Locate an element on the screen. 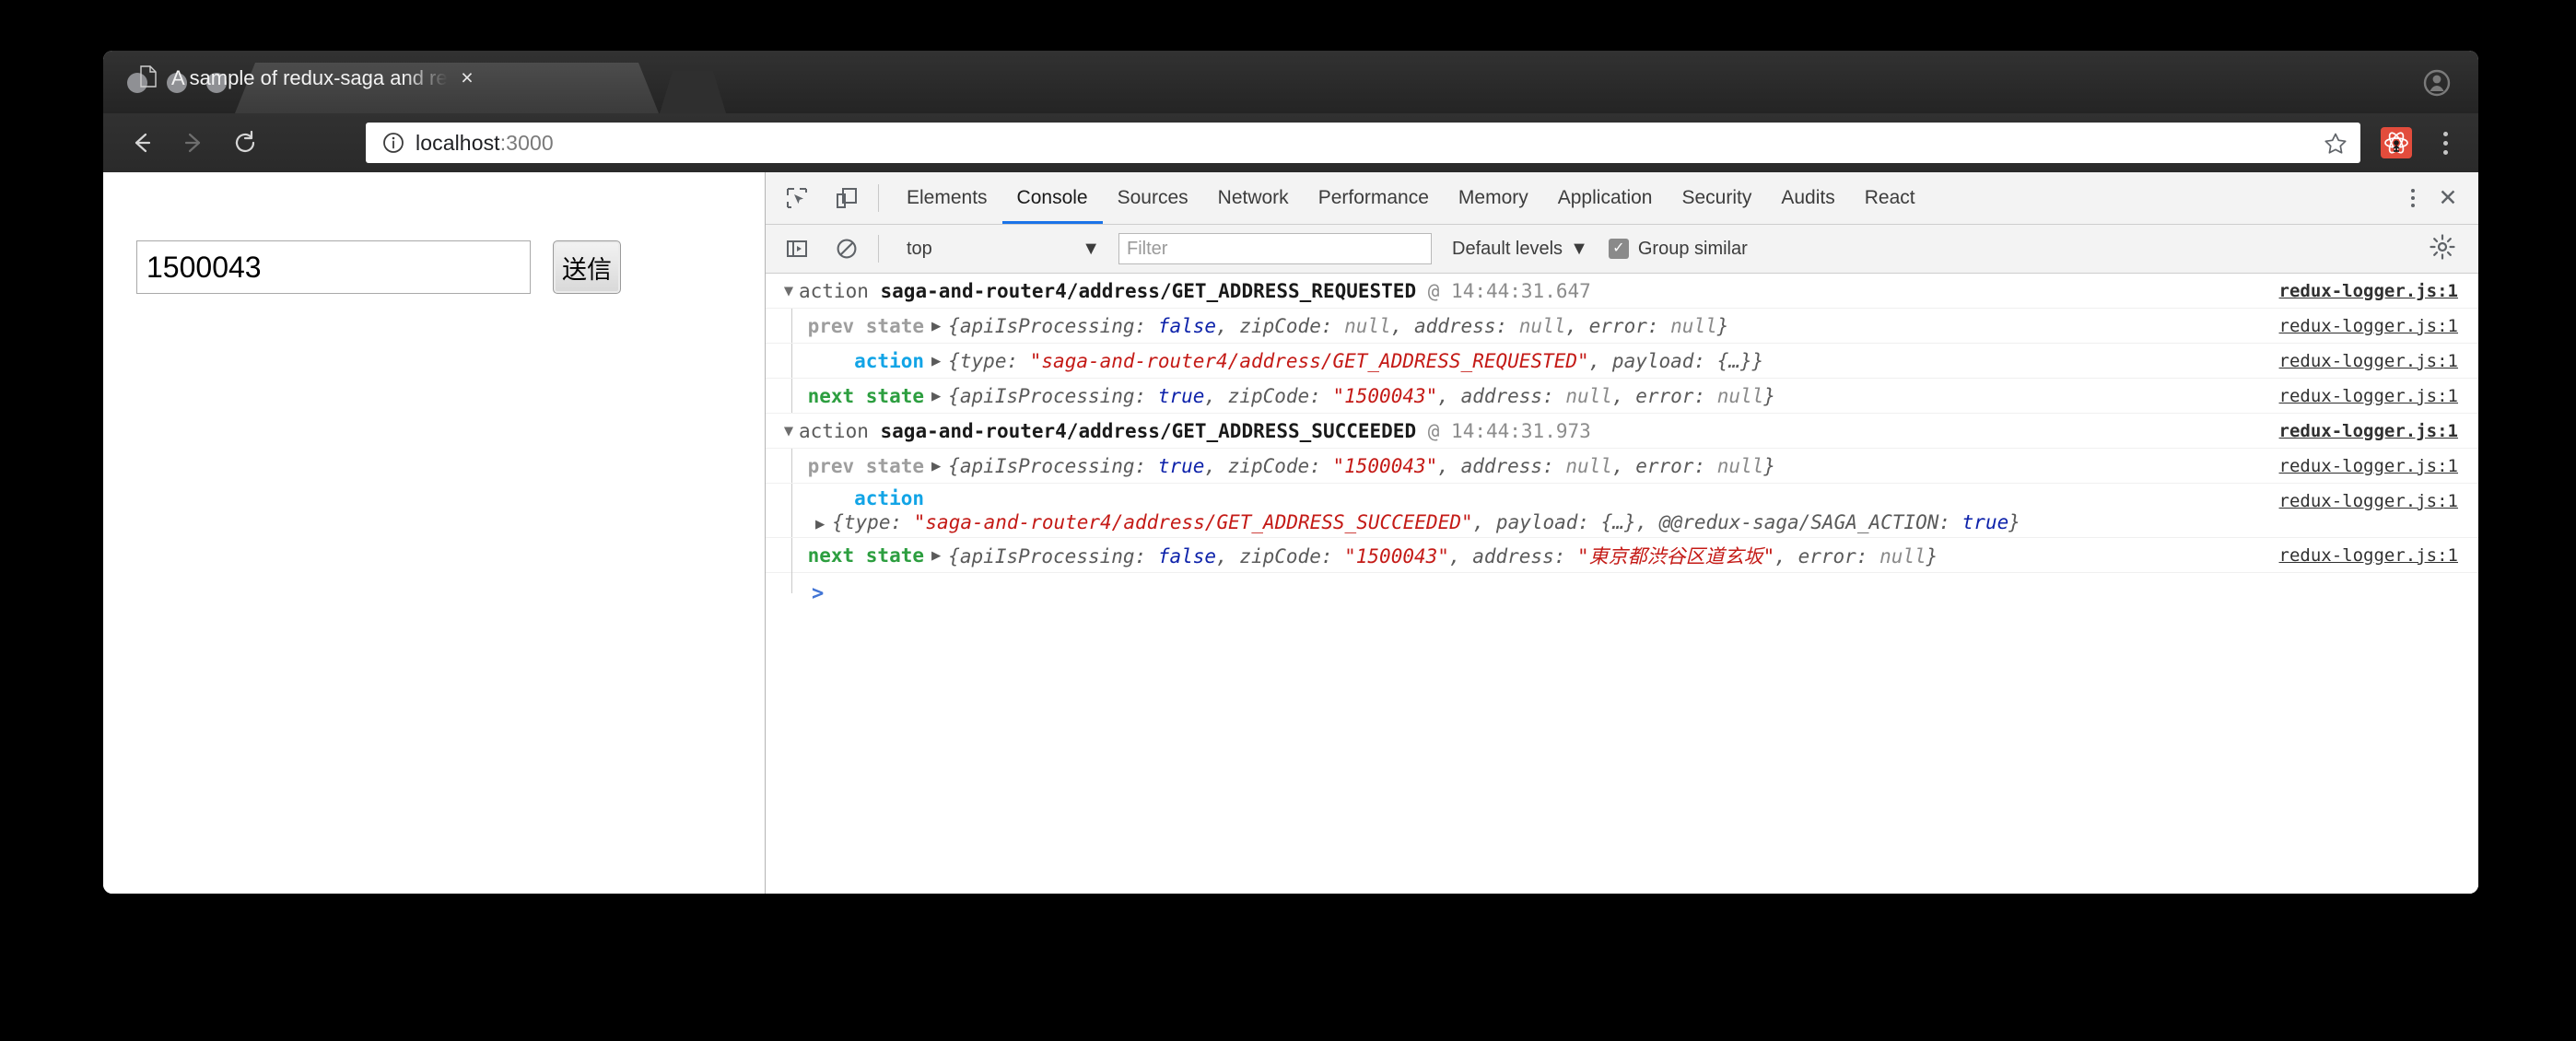 Image resolution: width=2576 pixels, height=1041 pixels. devtools-settings-gear-icon is located at coordinates (2444, 248).